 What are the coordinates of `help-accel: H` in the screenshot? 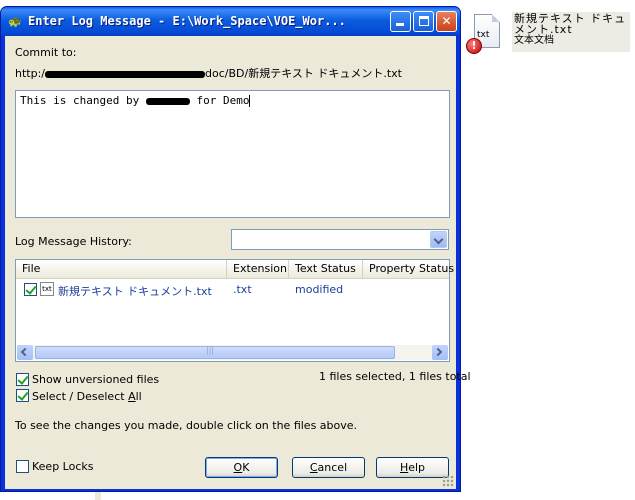 It's located at (404, 467).